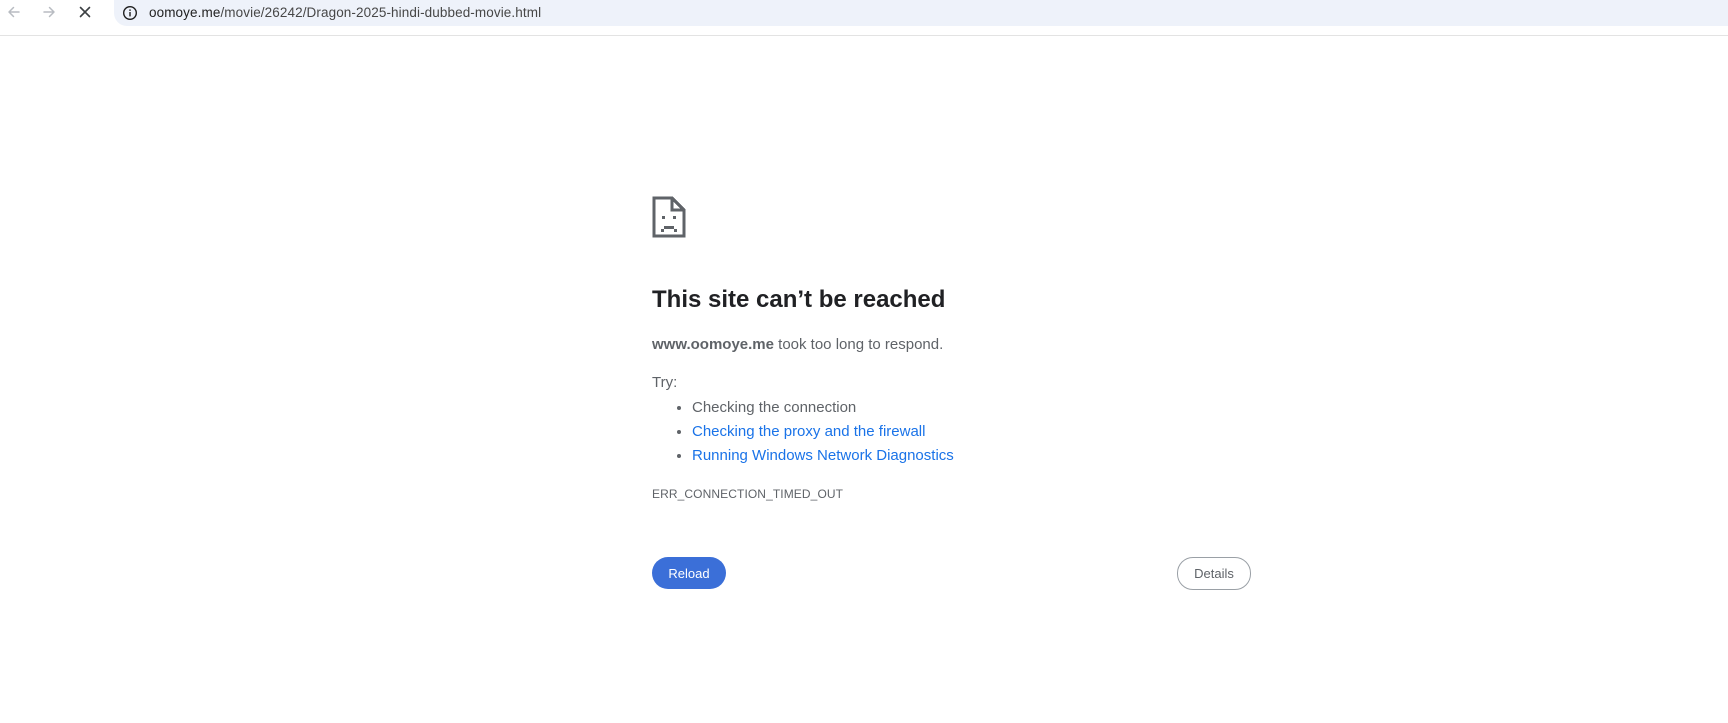 The height and width of the screenshot is (723, 1728). What do you see at coordinates (185, 12) in the screenshot?
I see `url-host: oomoye.me` at bounding box center [185, 12].